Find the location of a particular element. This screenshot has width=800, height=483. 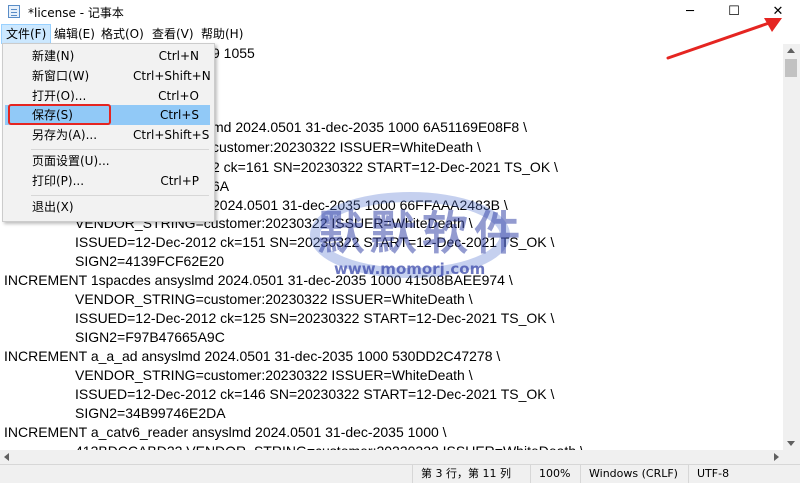

menu-item-shortcut: Ctrl+Shift+S is located at coordinates (171, 135).